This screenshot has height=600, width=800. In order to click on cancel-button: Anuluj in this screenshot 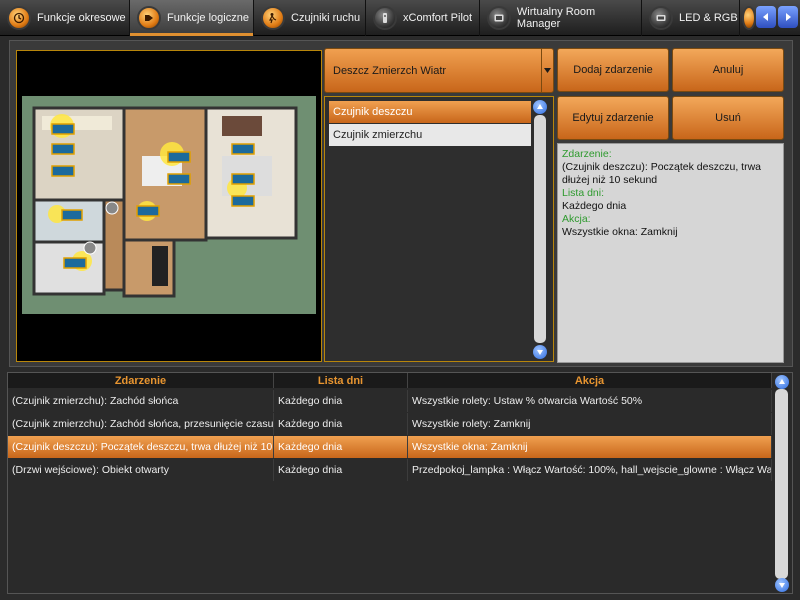, I will do `click(728, 70)`.